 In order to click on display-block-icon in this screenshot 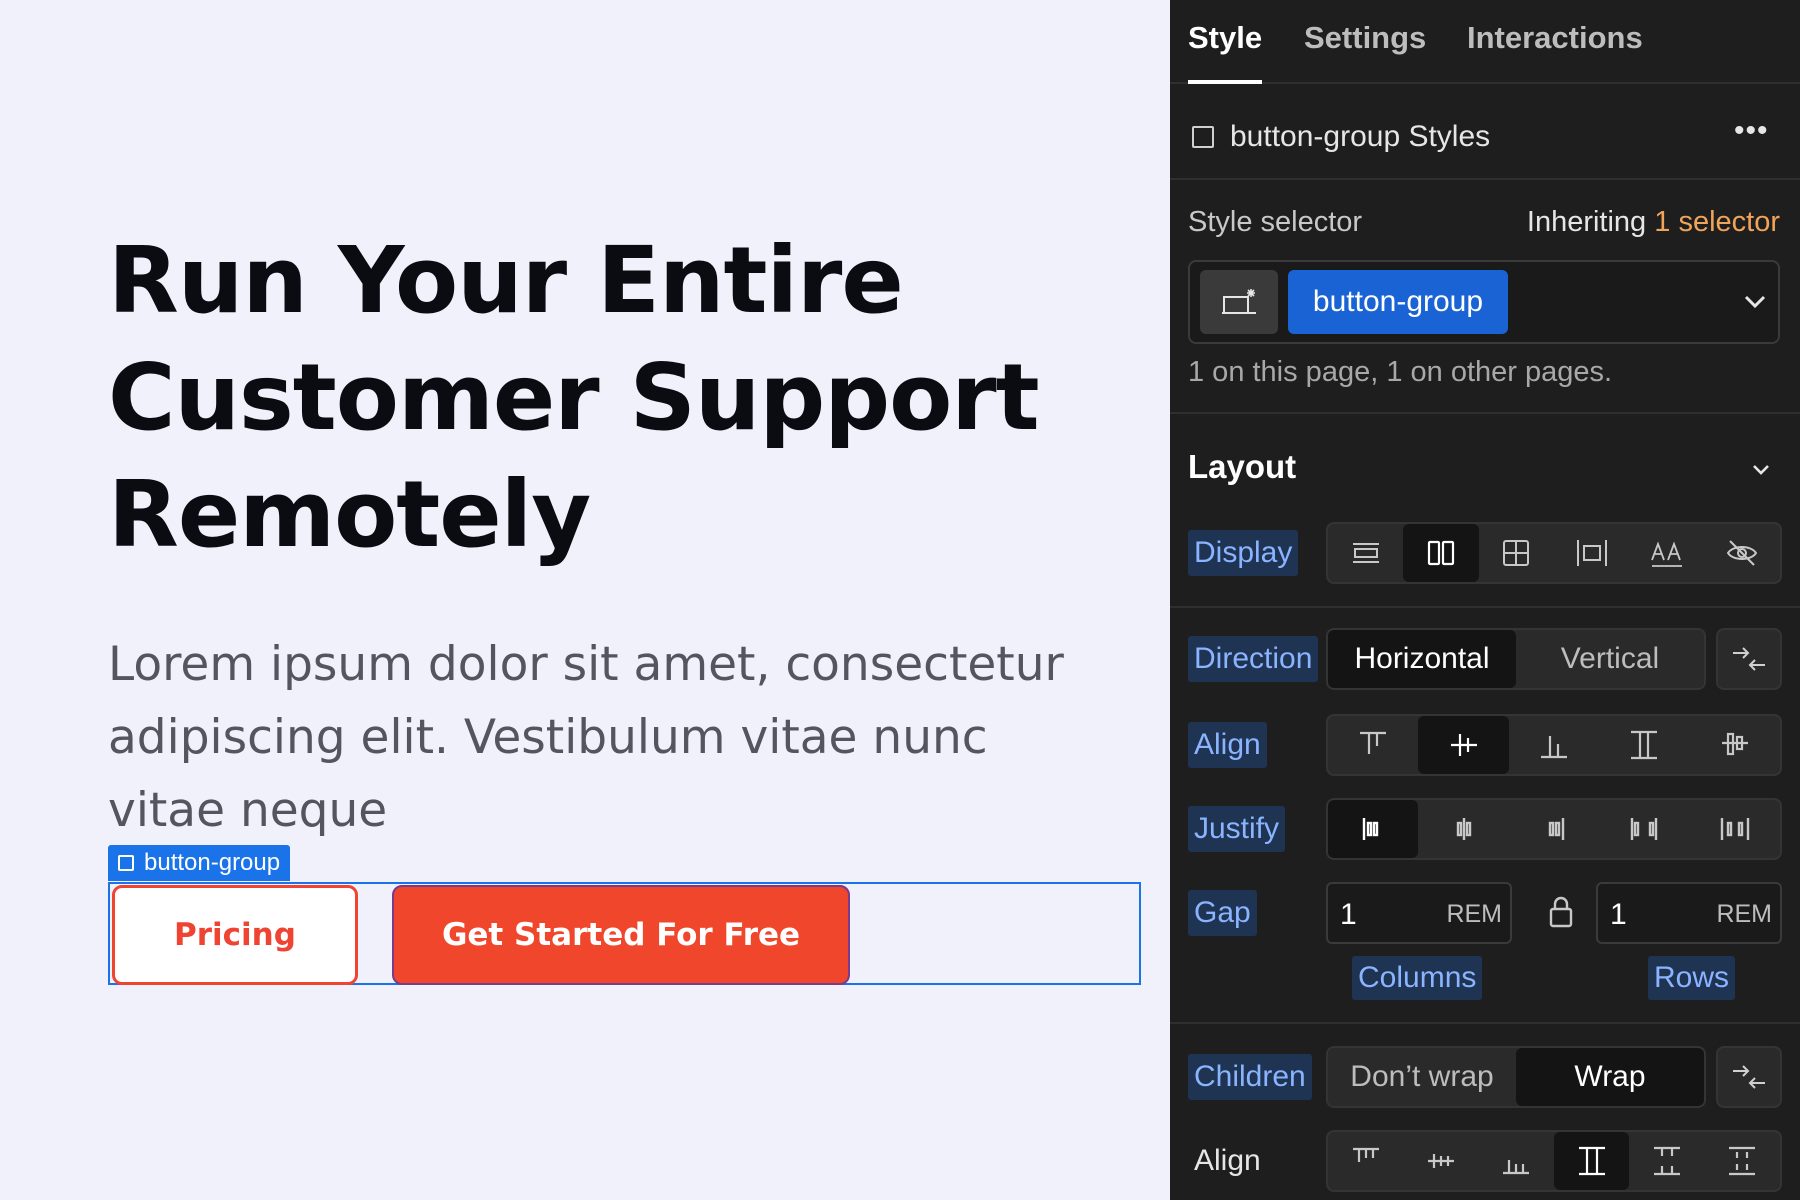, I will do `click(1365, 553)`.